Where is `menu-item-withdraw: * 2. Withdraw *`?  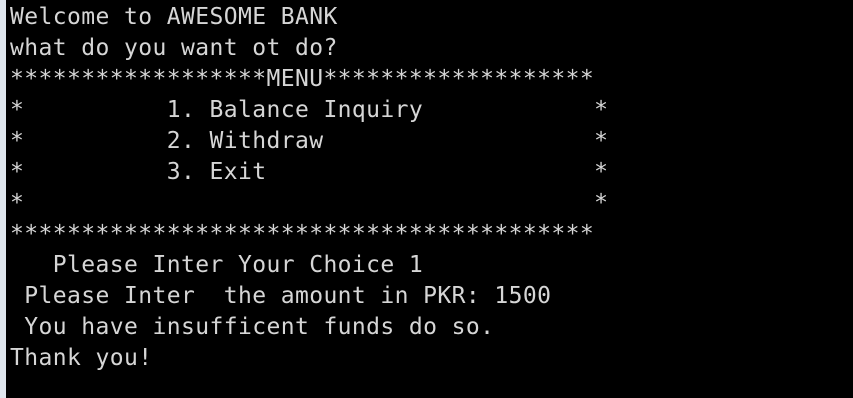 menu-item-withdraw: * 2. Withdraw * is located at coordinates (309, 141).